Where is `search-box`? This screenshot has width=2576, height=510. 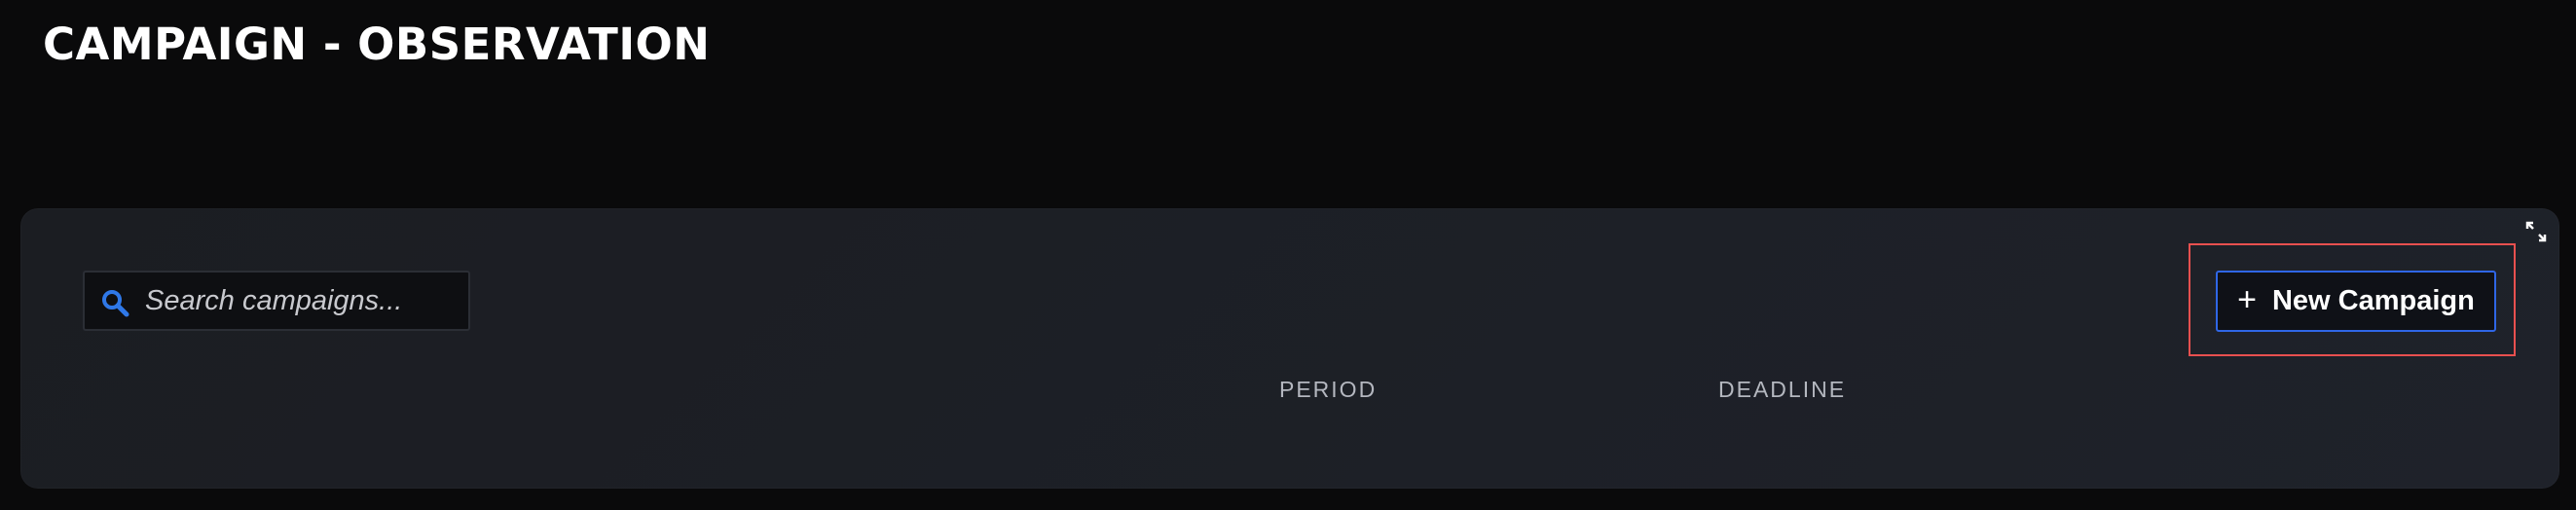
search-box is located at coordinates (276, 301).